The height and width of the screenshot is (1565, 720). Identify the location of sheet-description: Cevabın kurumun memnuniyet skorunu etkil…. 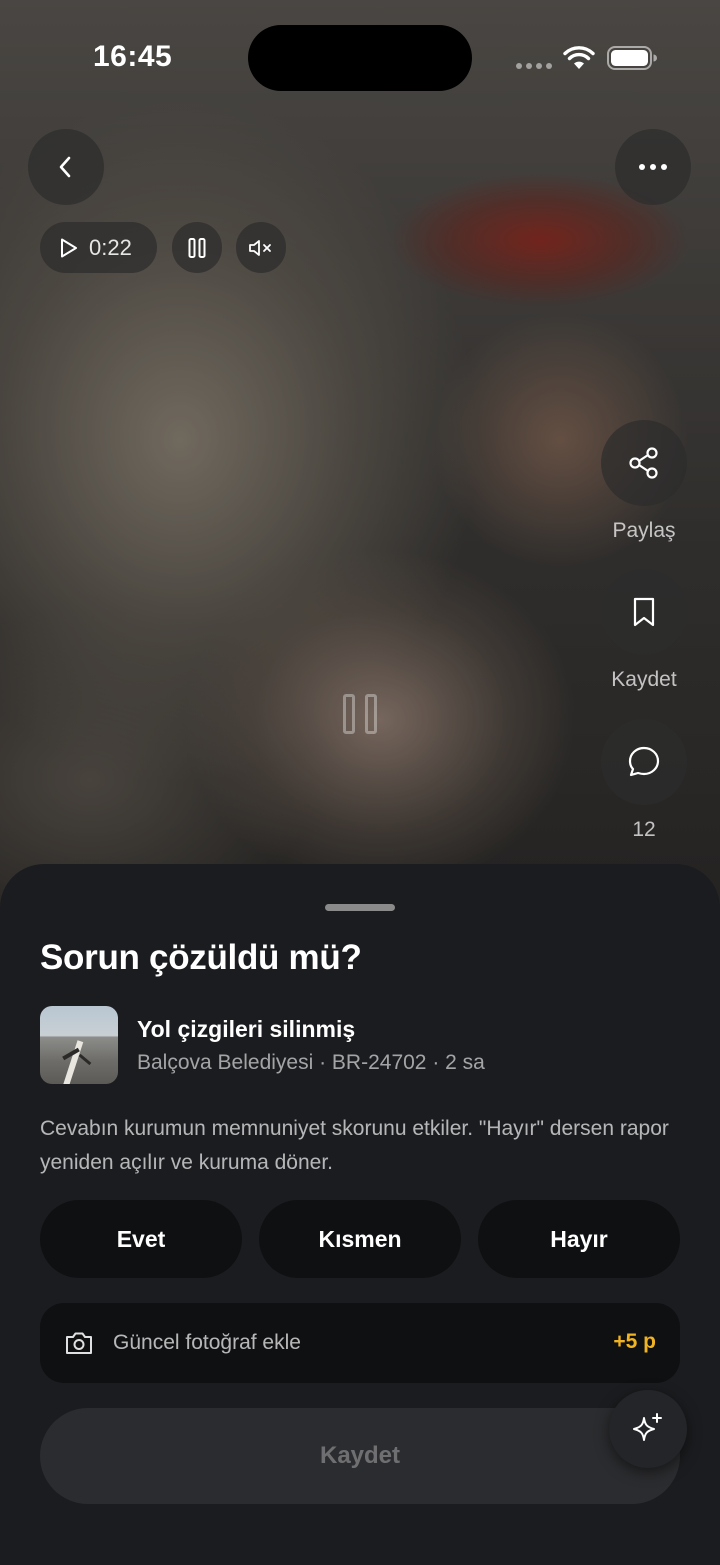
(354, 1145).